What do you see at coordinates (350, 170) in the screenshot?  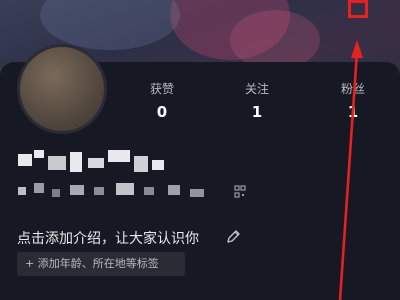 I see `annotation-arrow` at bounding box center [350, 170].